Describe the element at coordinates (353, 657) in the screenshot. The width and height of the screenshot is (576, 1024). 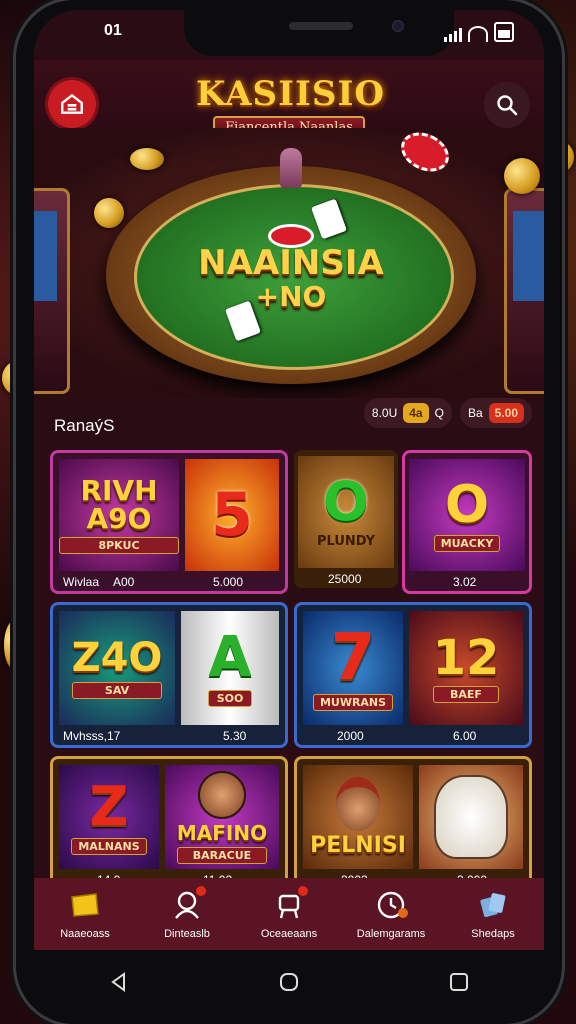
I see `game-title: 7` at that location.